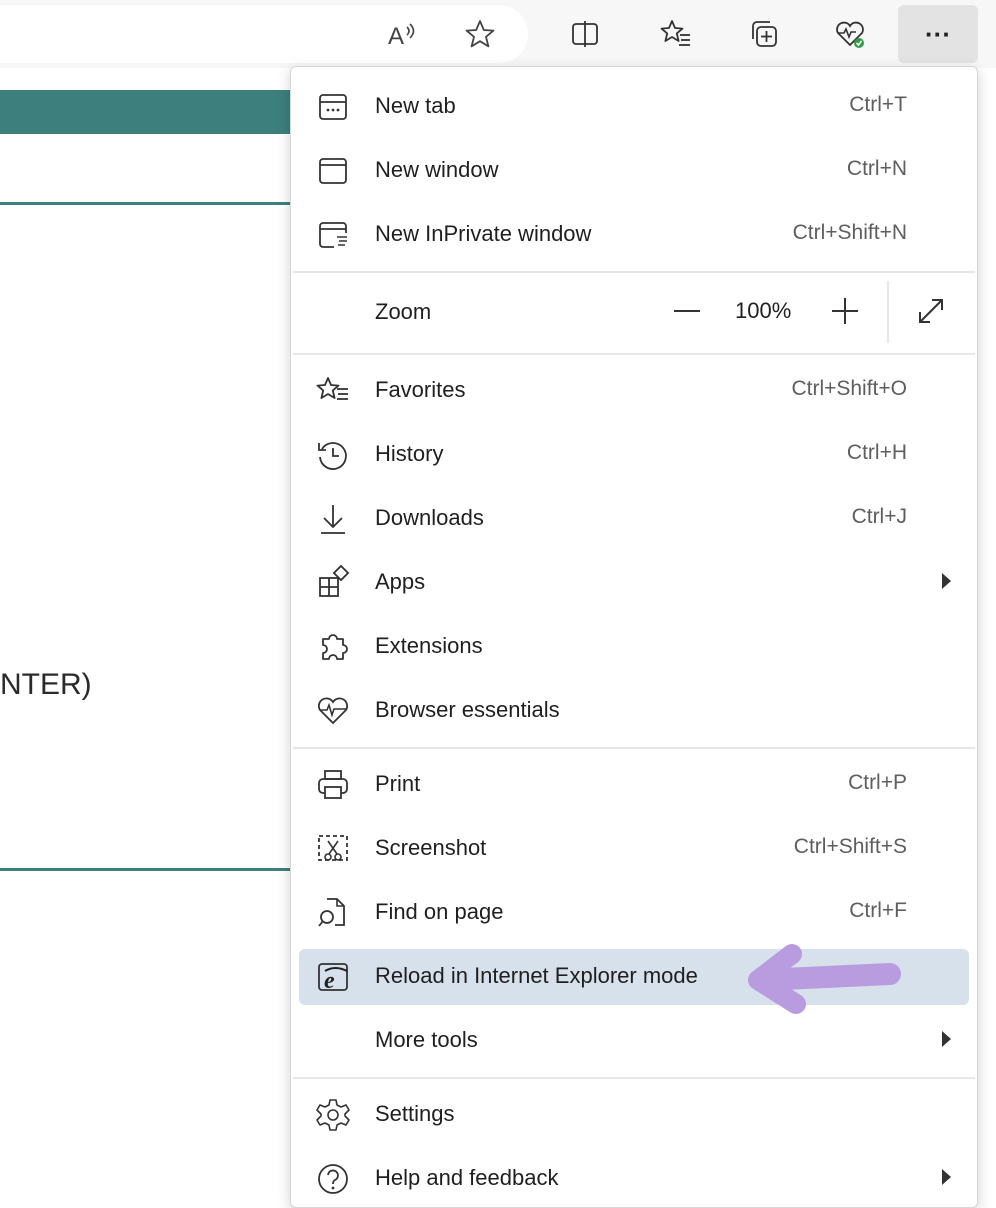  I want to click on svg-text: e, so click(329, 981).